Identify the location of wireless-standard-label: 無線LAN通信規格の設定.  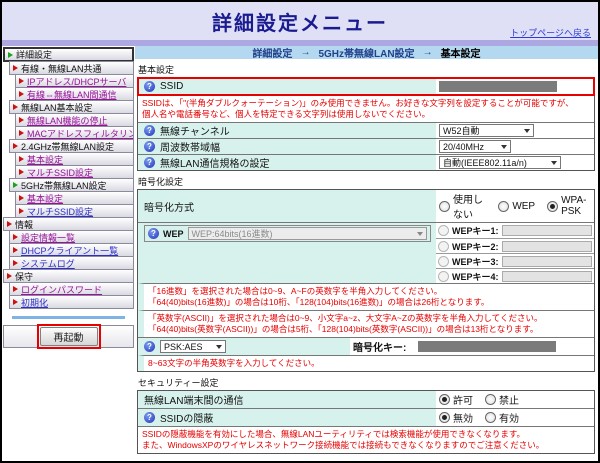
(215, 165).